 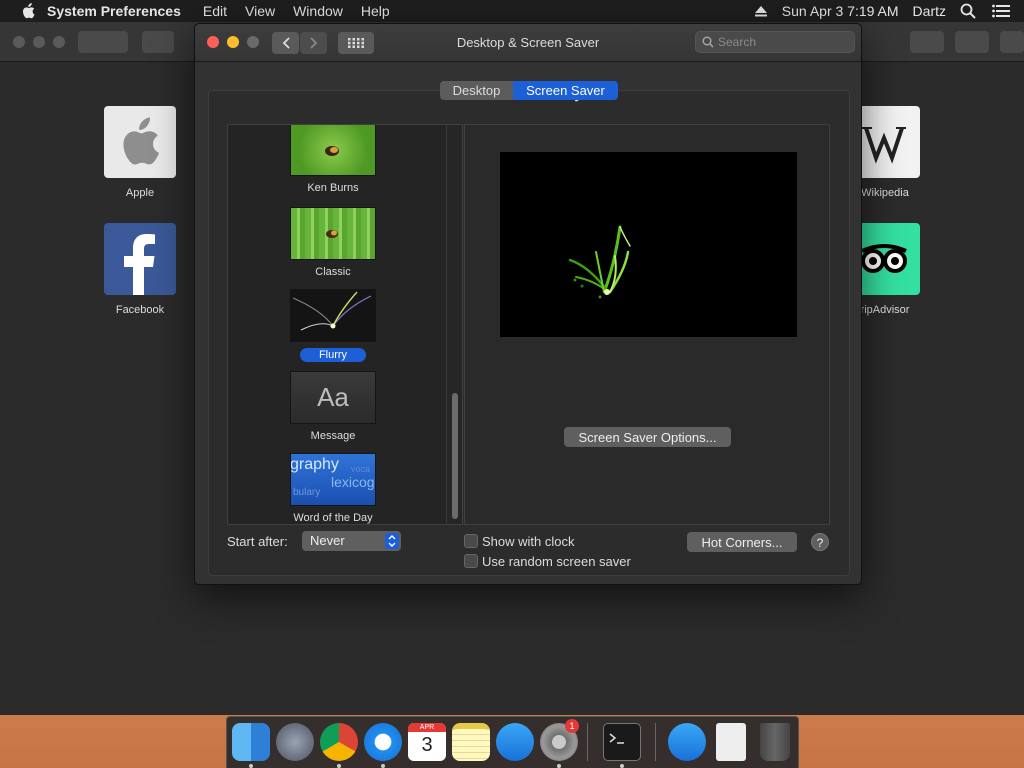 I want to click on ken-burns-thumbnail, so click(x=333, y=150).